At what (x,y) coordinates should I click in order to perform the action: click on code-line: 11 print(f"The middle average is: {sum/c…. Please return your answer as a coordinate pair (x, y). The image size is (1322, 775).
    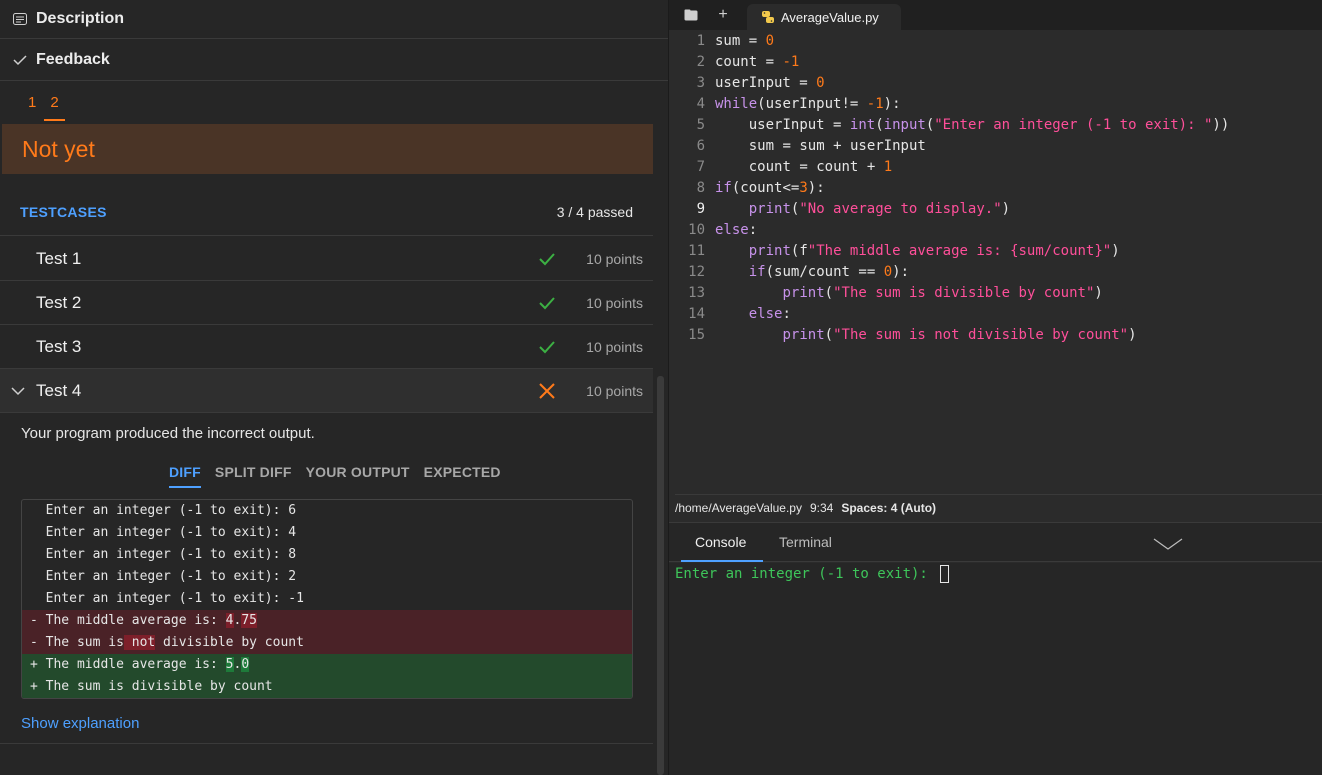
    Looking at the image, I should click on (997, 251).